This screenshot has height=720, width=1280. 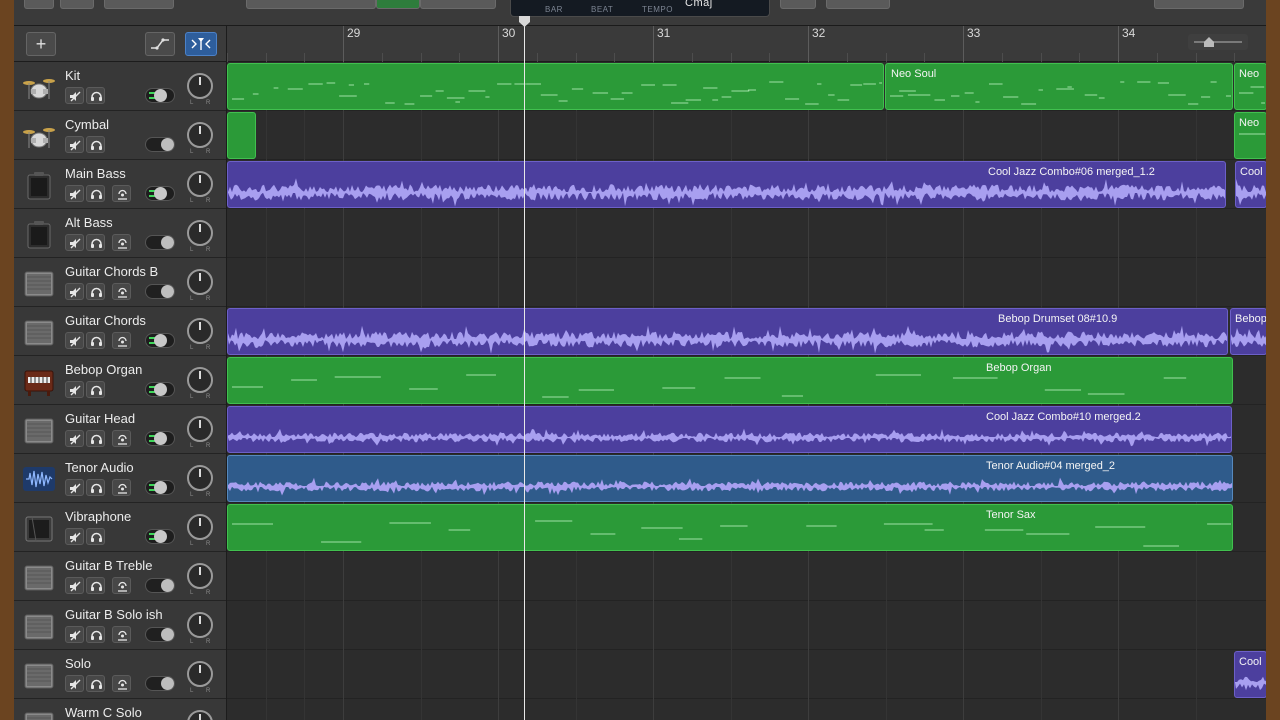 I want to click on track-name: Guitar Head, so click(x=100, y=418).